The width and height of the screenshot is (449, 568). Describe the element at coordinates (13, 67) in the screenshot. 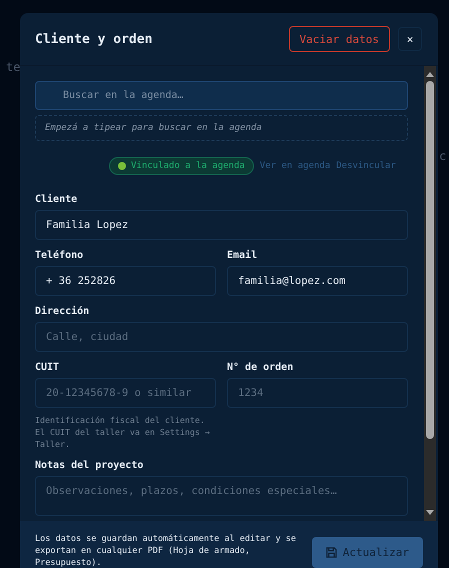

I see `background-text: te` at that location.